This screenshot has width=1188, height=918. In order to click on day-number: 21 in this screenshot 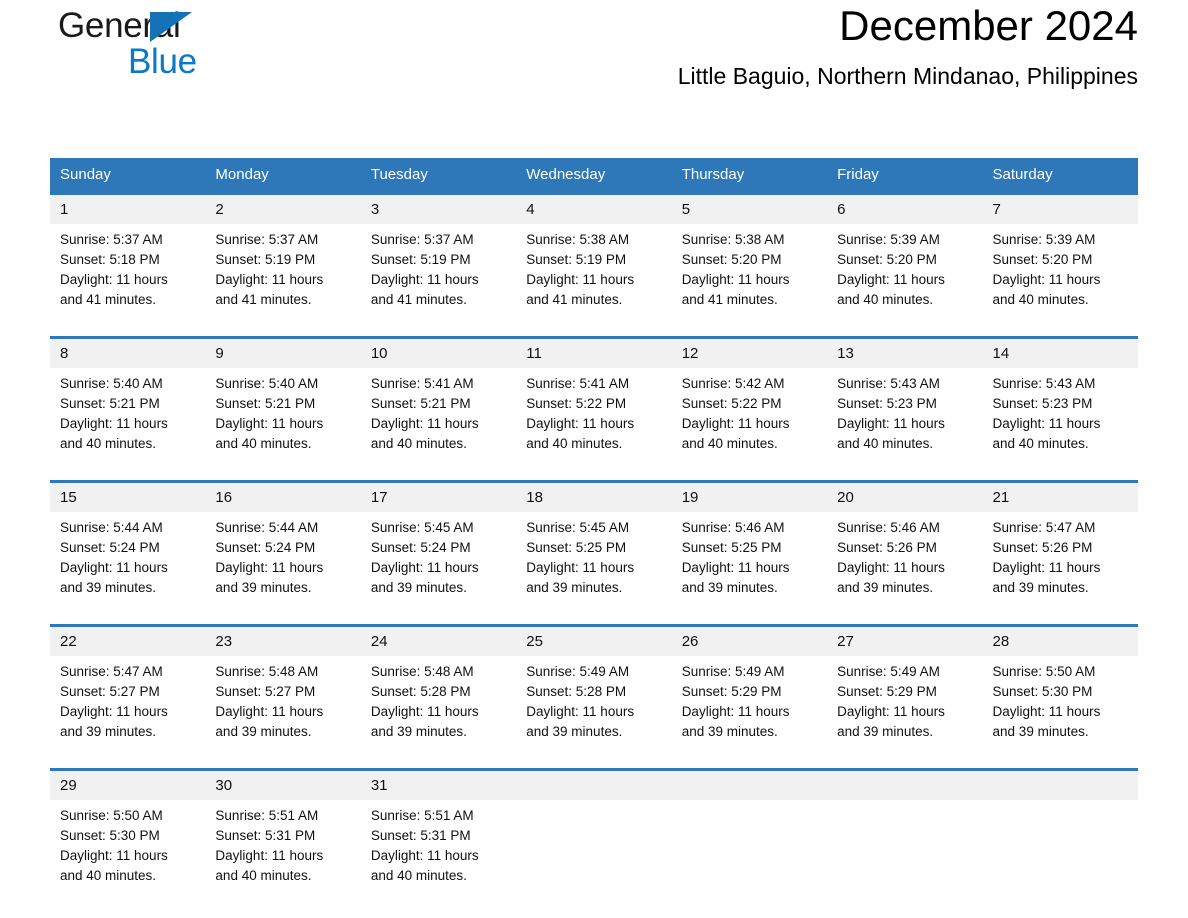, I will do `click(1060, 497)`.